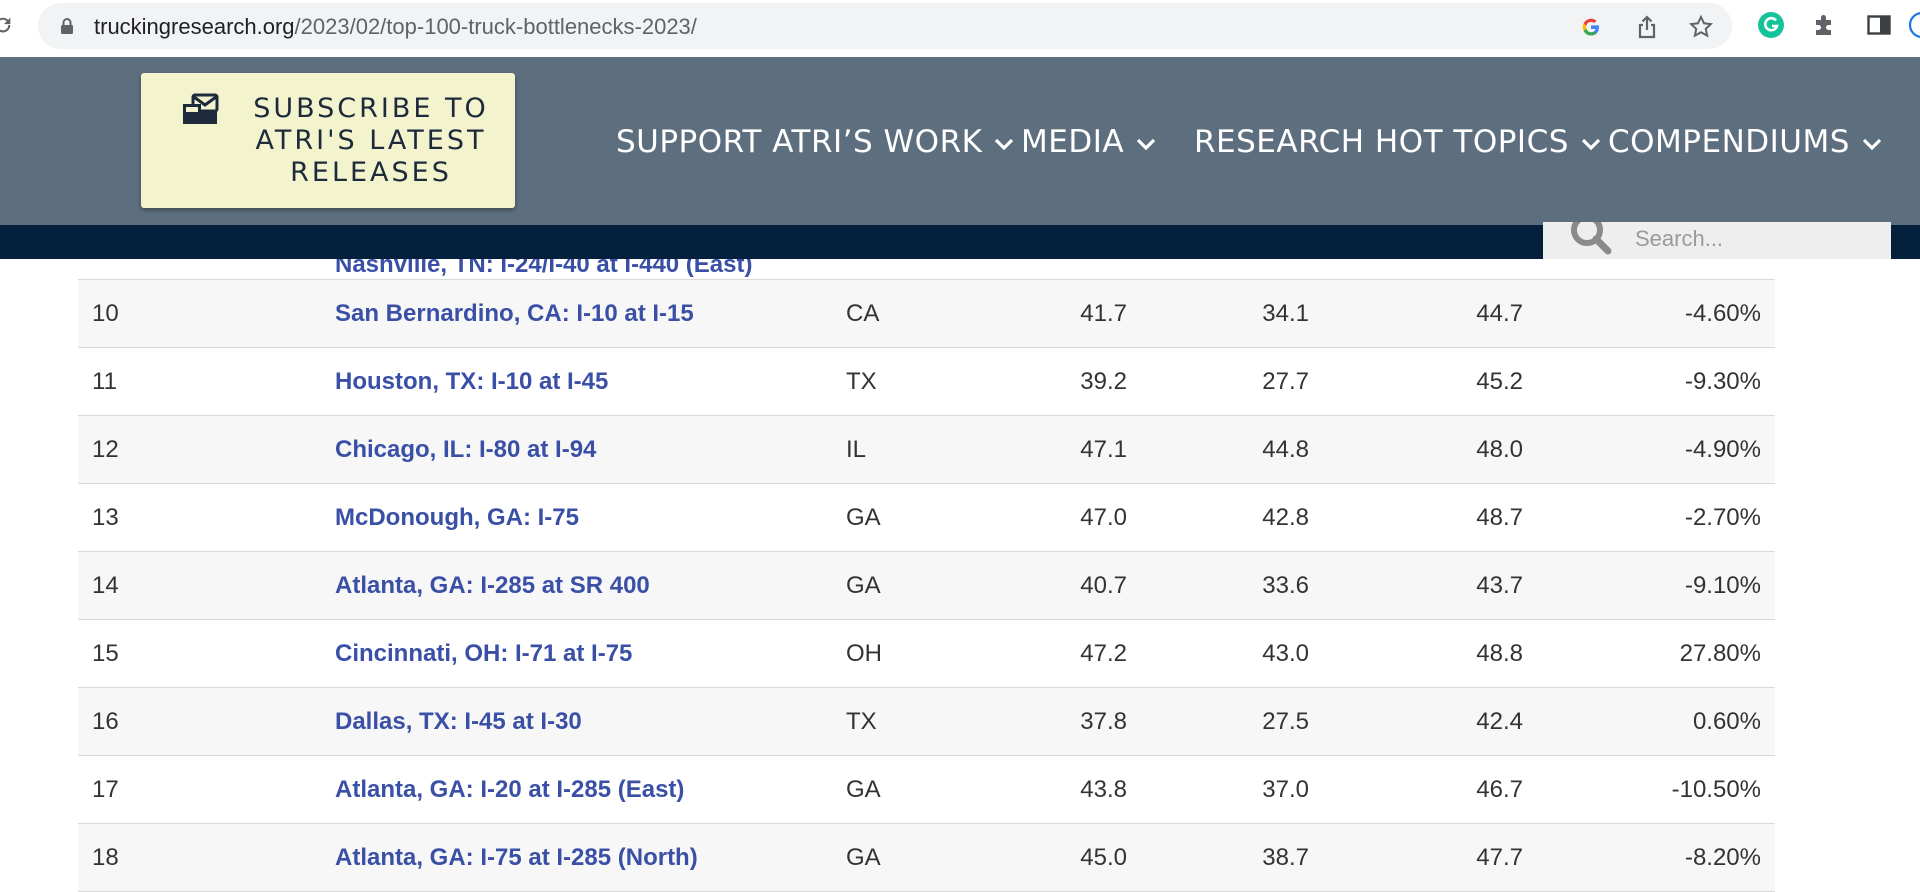 Image resolution: width=1920 pixels, height=892 pixels. Describe the element at coordinates (371, 140) in the screenshot. I see `subscribe-label: SUBSCRIBE TO ATRI'S LATEST RELEASES` at that location.